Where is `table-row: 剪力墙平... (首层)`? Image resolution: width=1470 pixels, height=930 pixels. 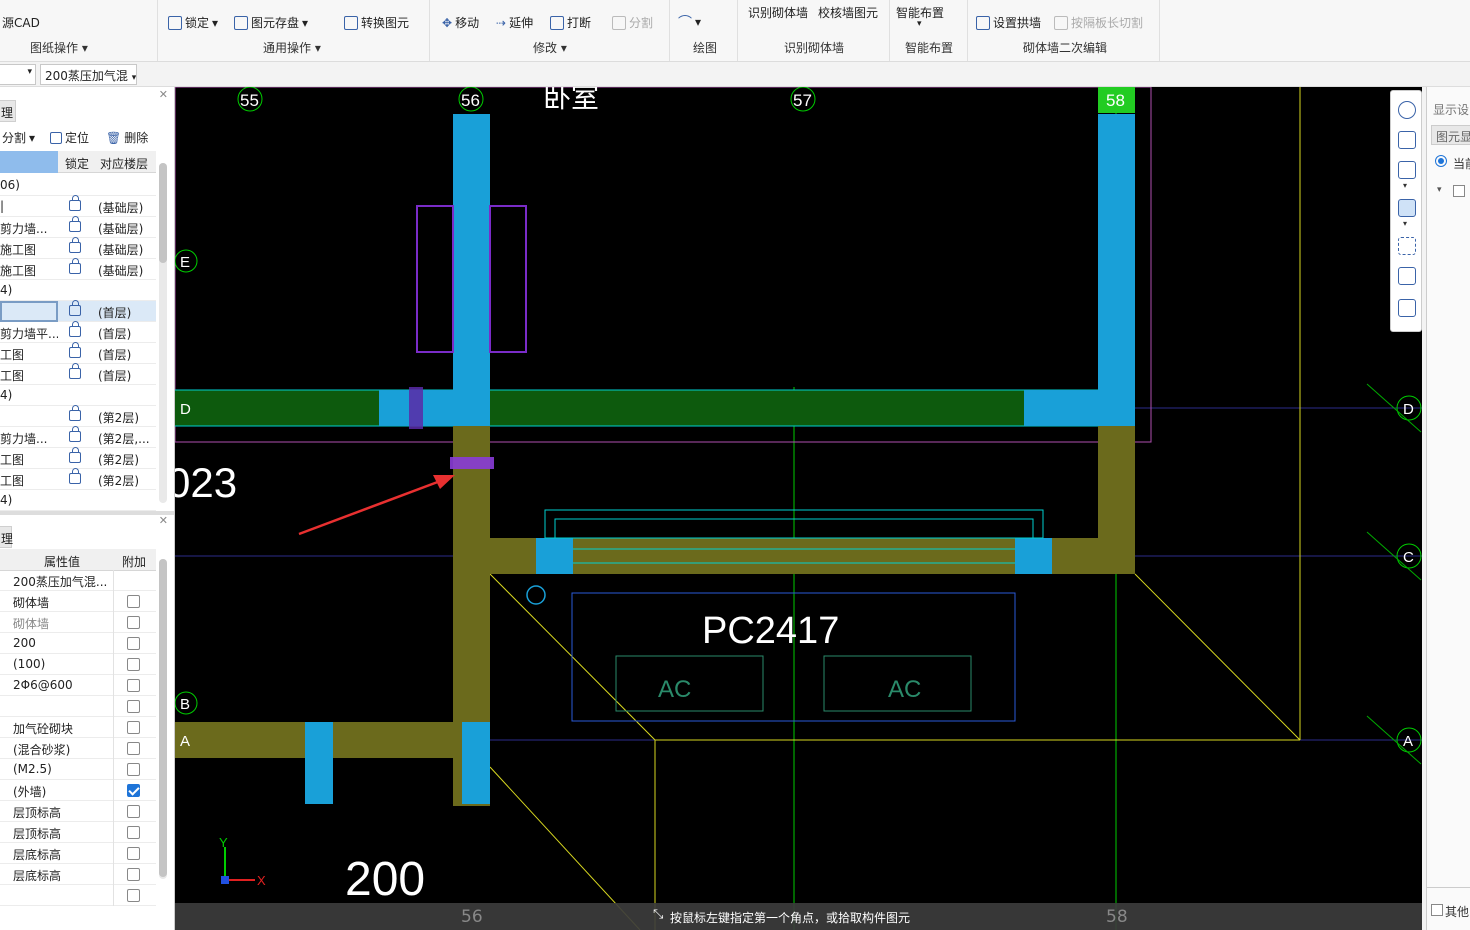 table-row: 剪力墙平... (首层) is located at coordinates (78, 332).